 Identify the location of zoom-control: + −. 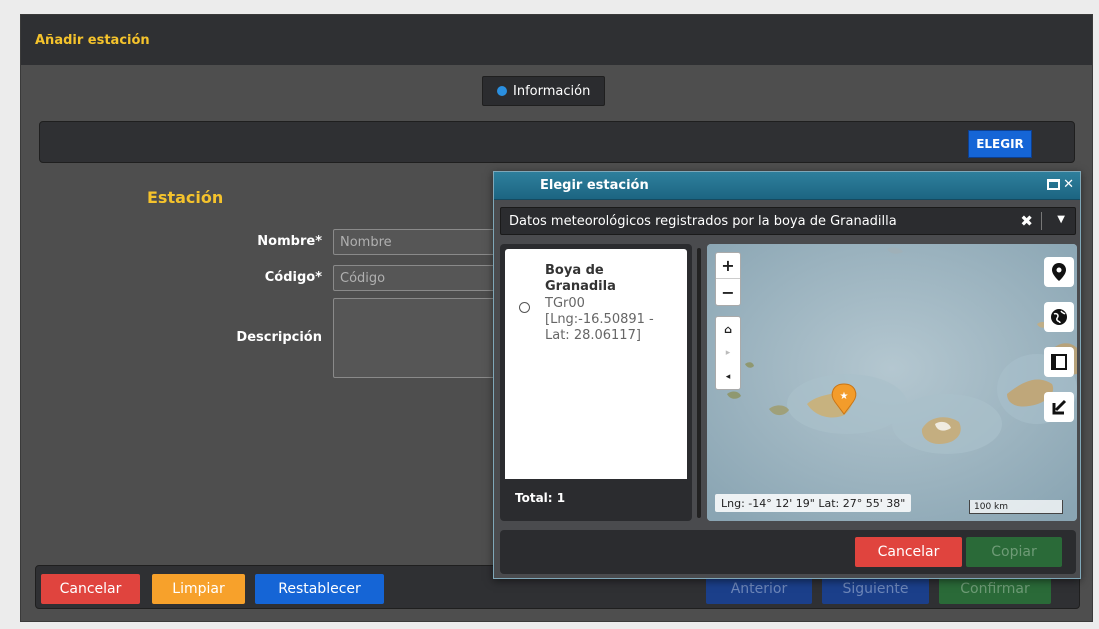
(728, 279).